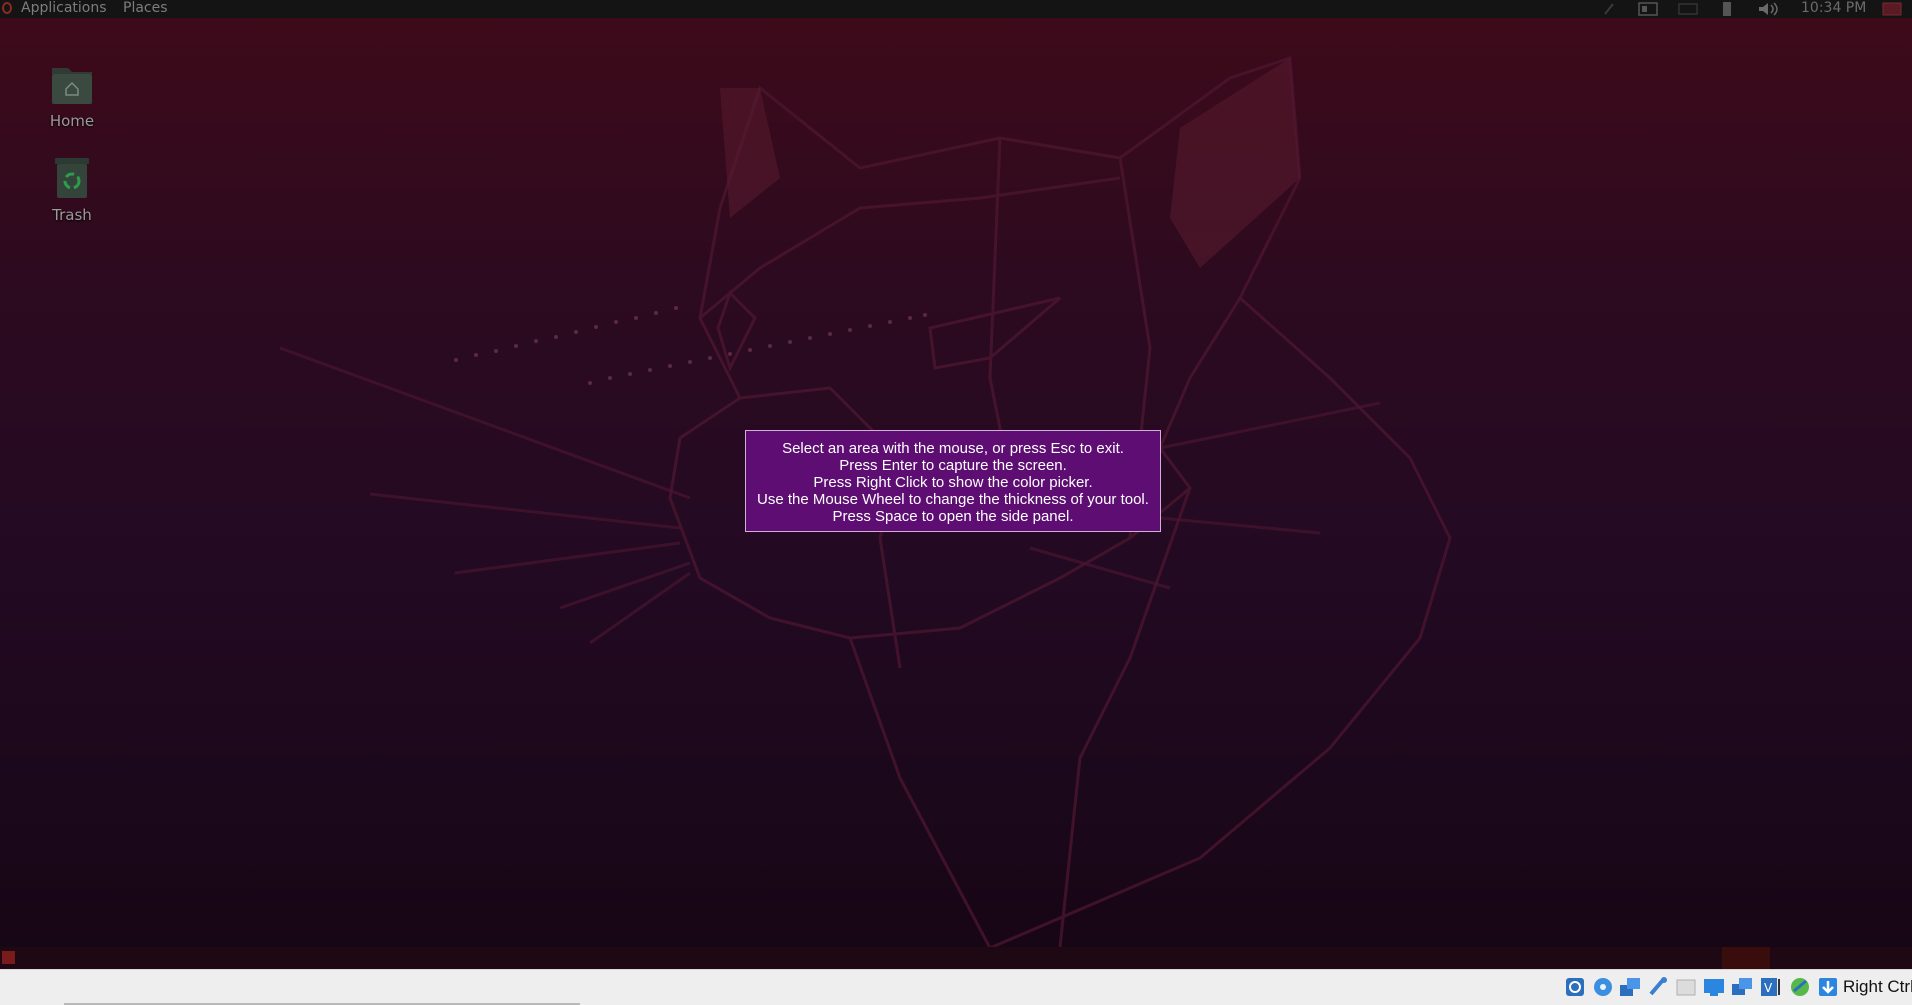 The image size is (1912, 1005). What do you see at coordinates (953, 516) in the screenshot?
I see `help-line: Press Space to open the side panel.` at bounding box center [953, 516].